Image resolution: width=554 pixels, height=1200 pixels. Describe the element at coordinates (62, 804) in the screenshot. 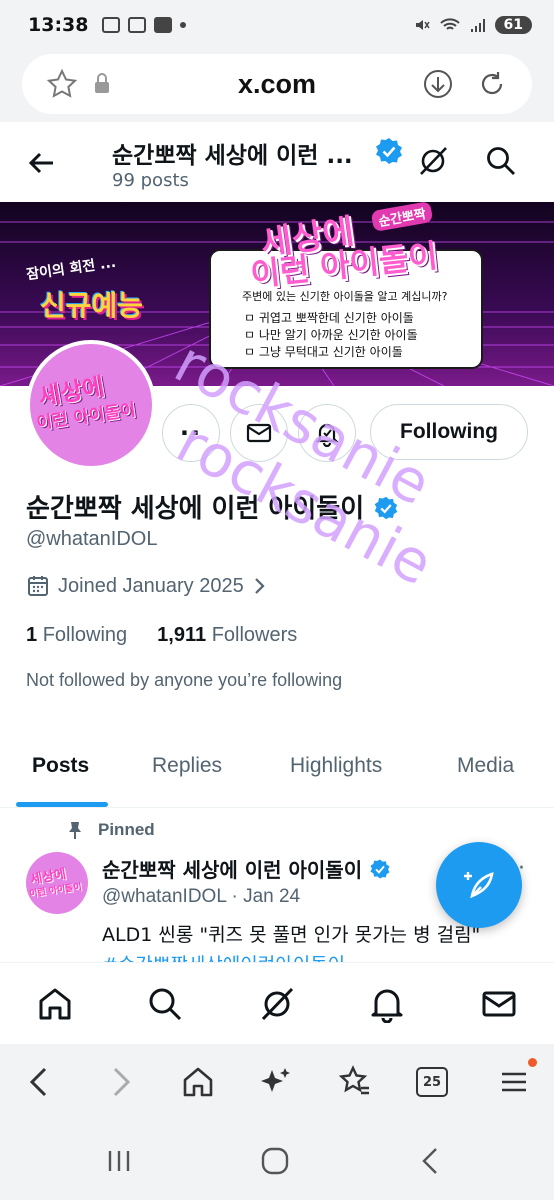

I see `active-tab-indicator` at that location.